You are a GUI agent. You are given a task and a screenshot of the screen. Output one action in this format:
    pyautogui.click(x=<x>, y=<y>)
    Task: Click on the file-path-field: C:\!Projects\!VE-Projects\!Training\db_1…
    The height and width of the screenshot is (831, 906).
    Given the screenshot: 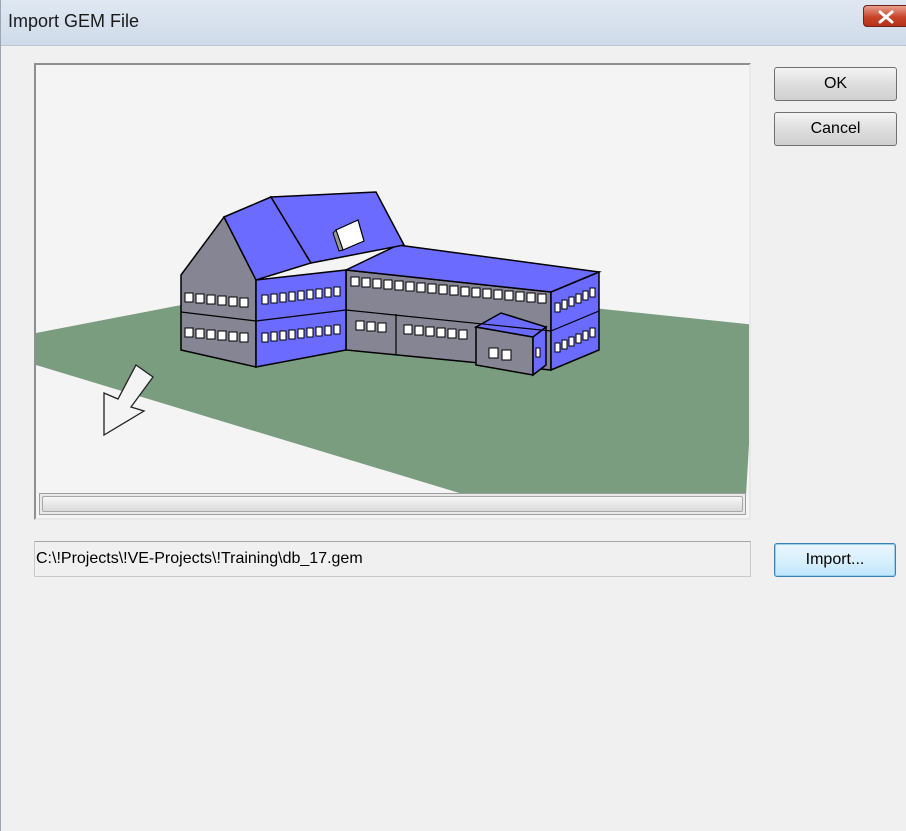 What is the action you would take?
    pyautogui.click(x=392, y=559)
    